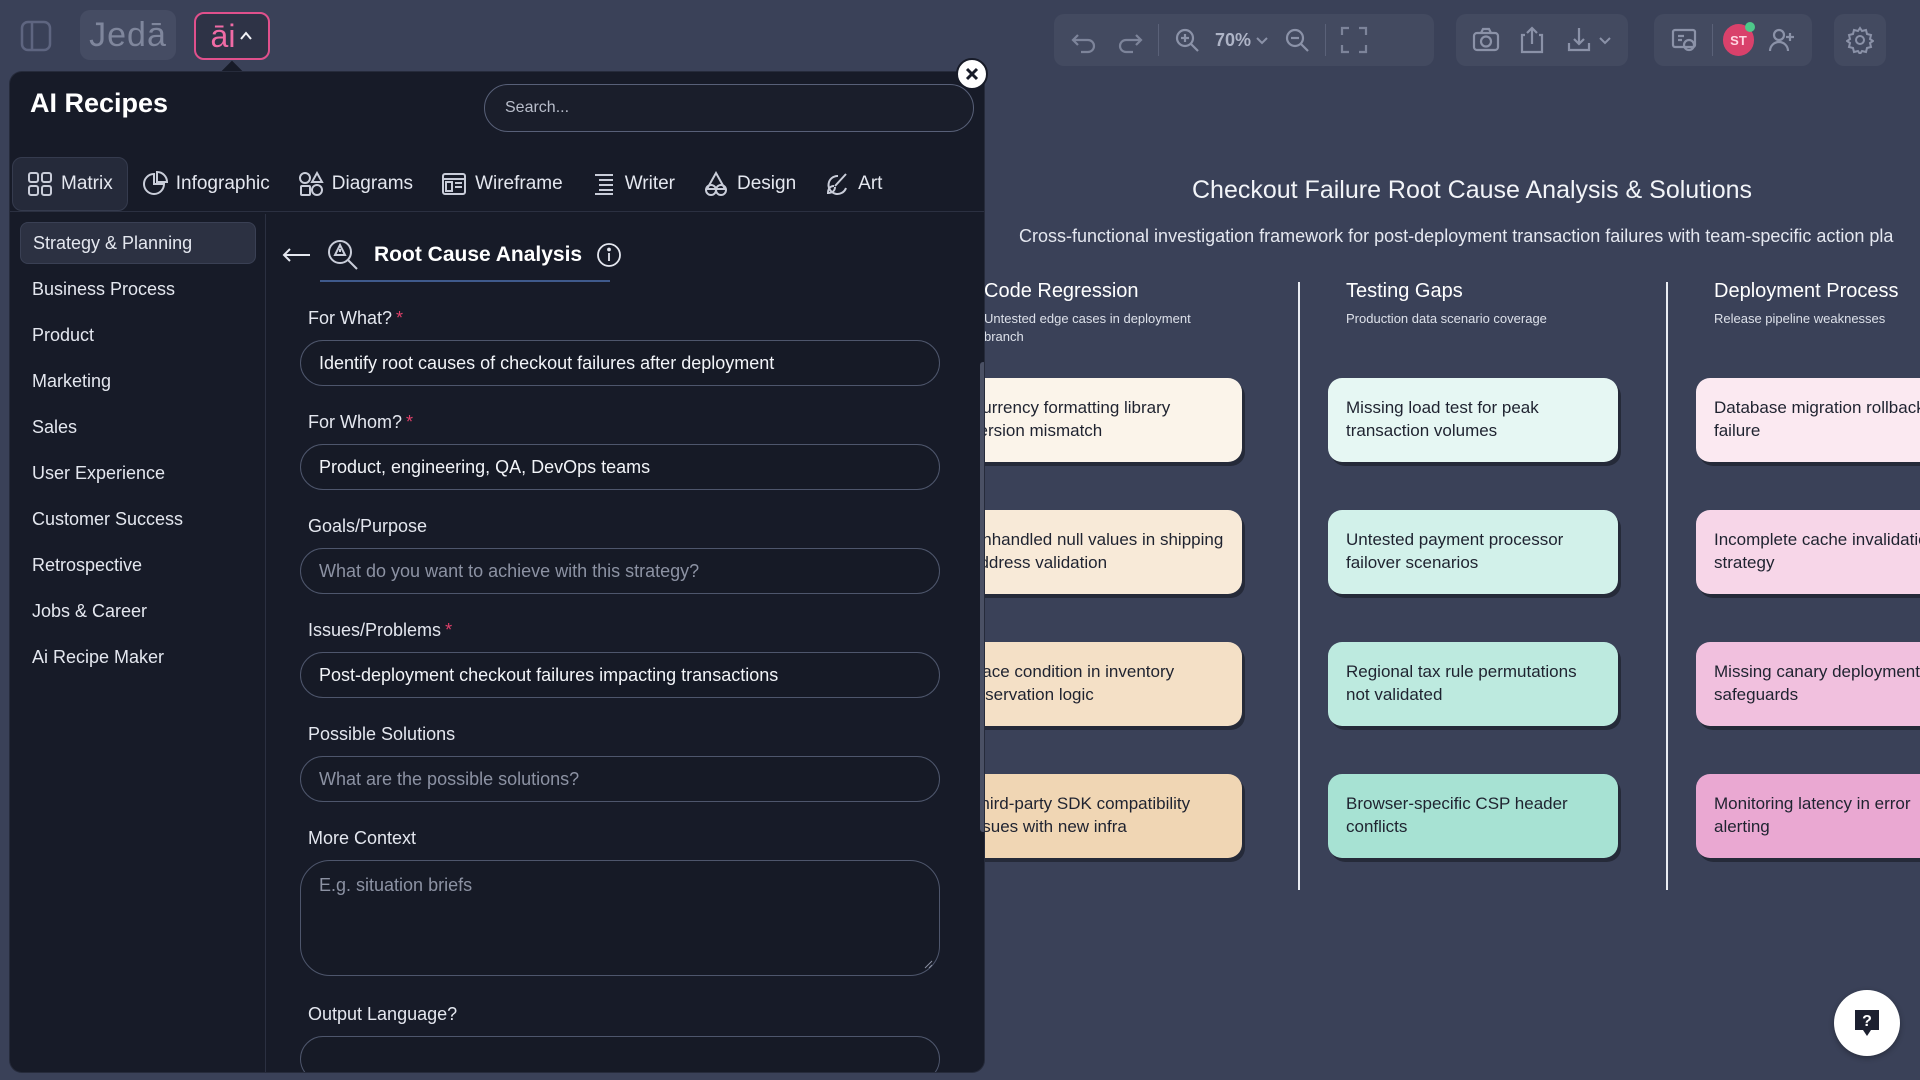  What do you see at coordinates (1473, 816) in the screenshot?
I see `matrix-card: Browser-specific CSP header conflicts` at bounding box center [1473, 816].